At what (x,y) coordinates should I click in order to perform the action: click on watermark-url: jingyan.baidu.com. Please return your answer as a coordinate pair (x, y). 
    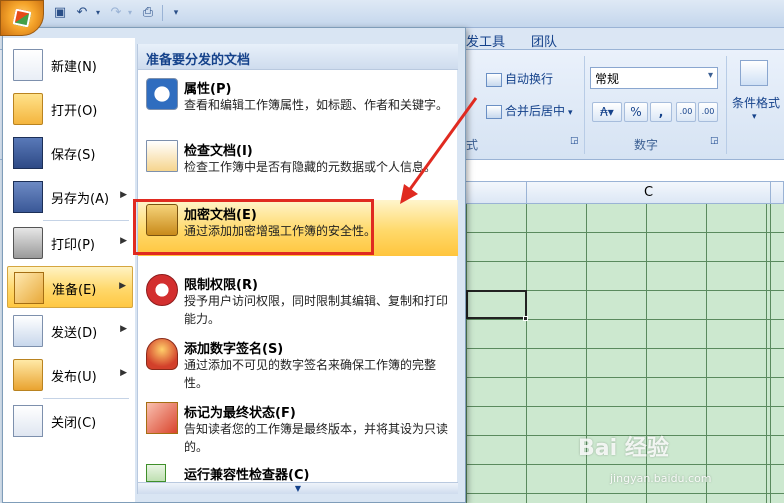
    Looking at the image, I should click on (661, 478).